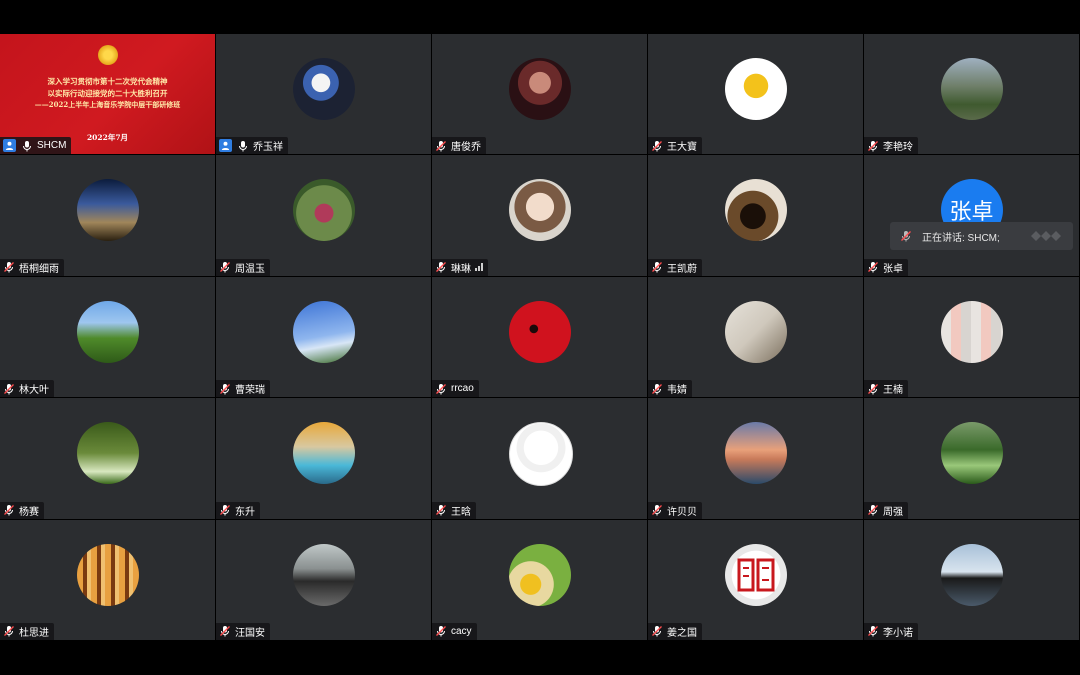 The width and height of the screenshot is (1080, 675). I want to click on participant-nametag: 周温玉, so click(243, 267).